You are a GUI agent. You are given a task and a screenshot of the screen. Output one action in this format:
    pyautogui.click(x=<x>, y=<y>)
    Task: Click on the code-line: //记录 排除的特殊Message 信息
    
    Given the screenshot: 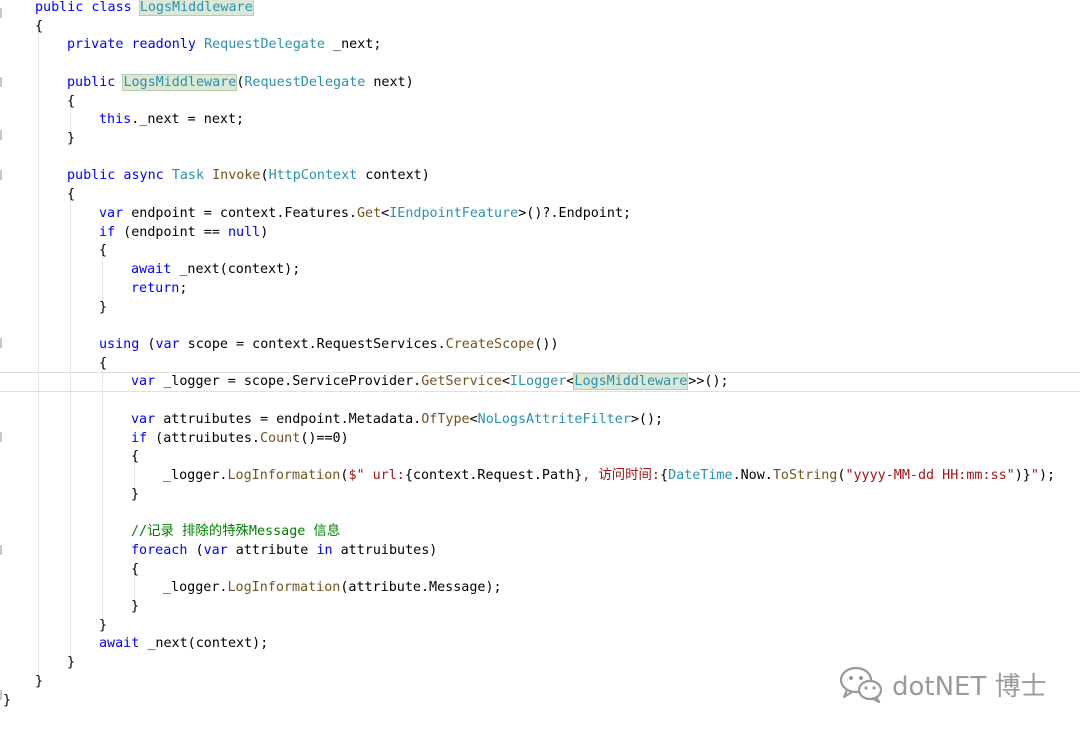 What is the action you would take?
    pyautogui.click(x=235, y=532)
    